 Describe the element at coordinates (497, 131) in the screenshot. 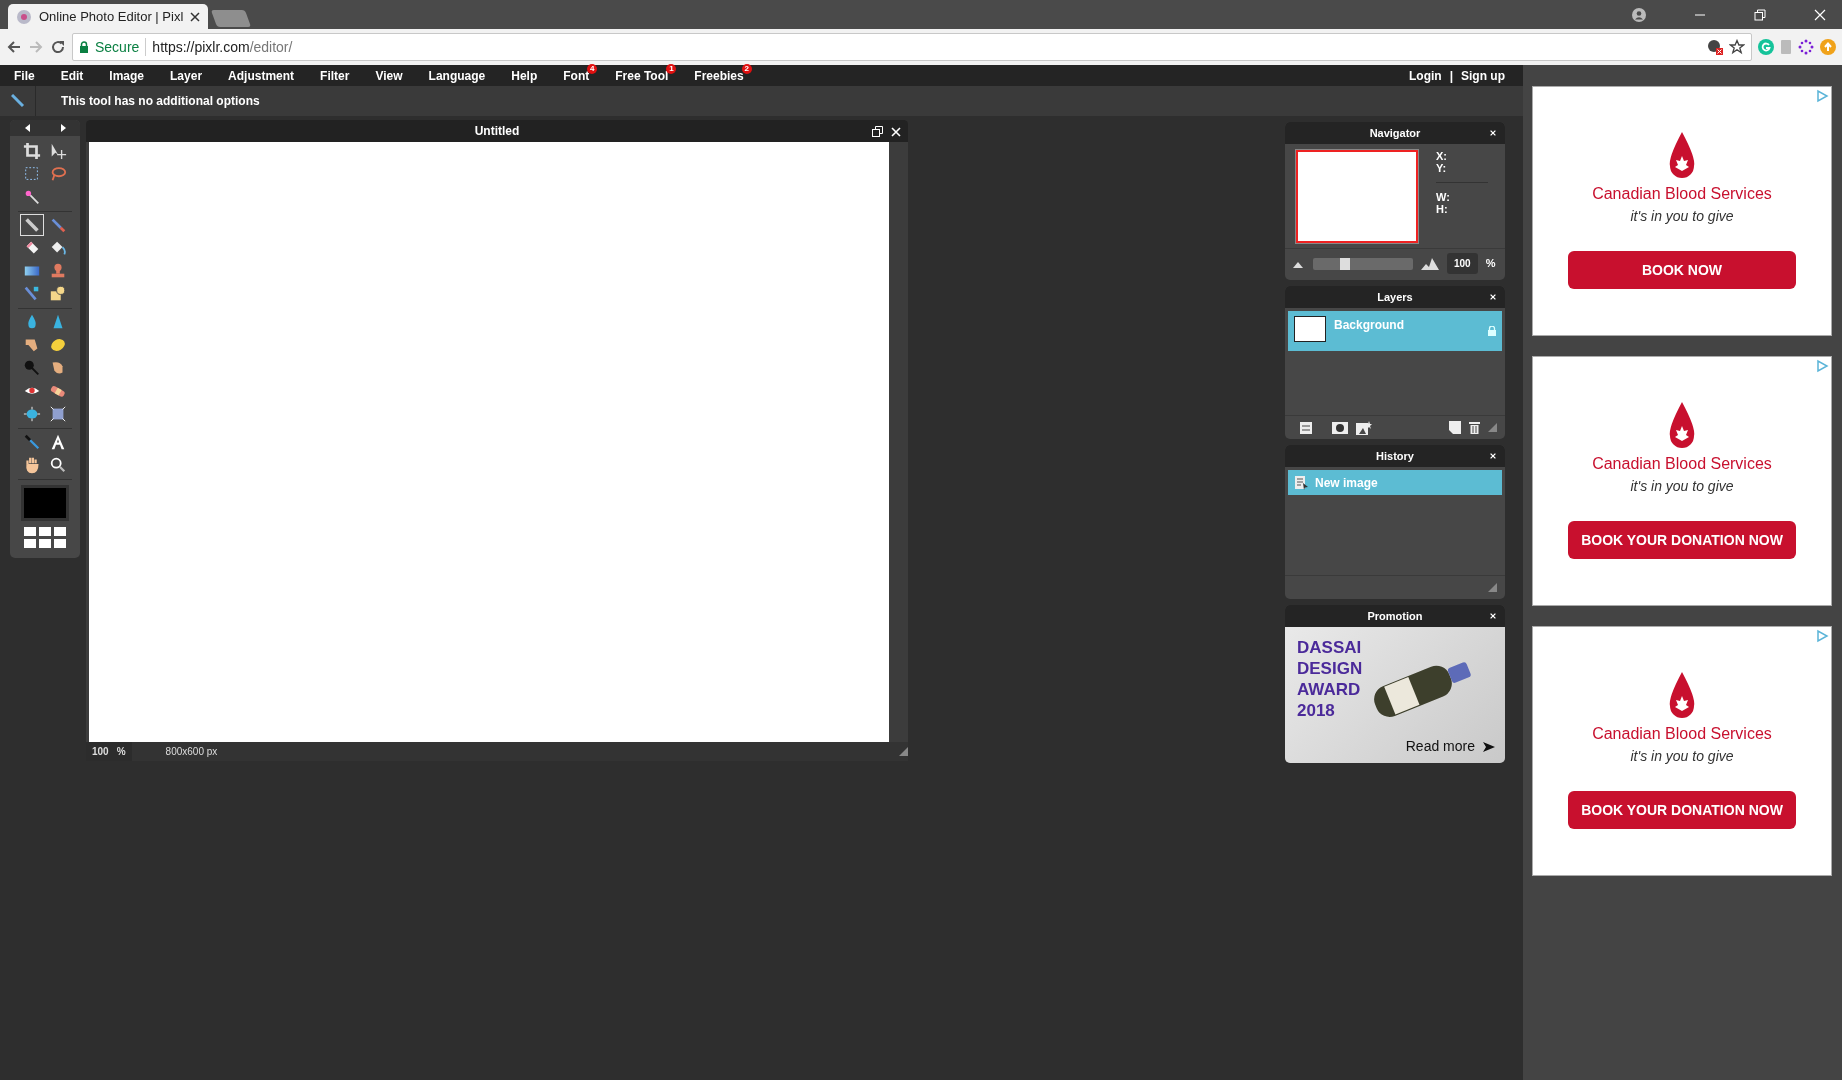

I see `document-title: Untitled` at that location.